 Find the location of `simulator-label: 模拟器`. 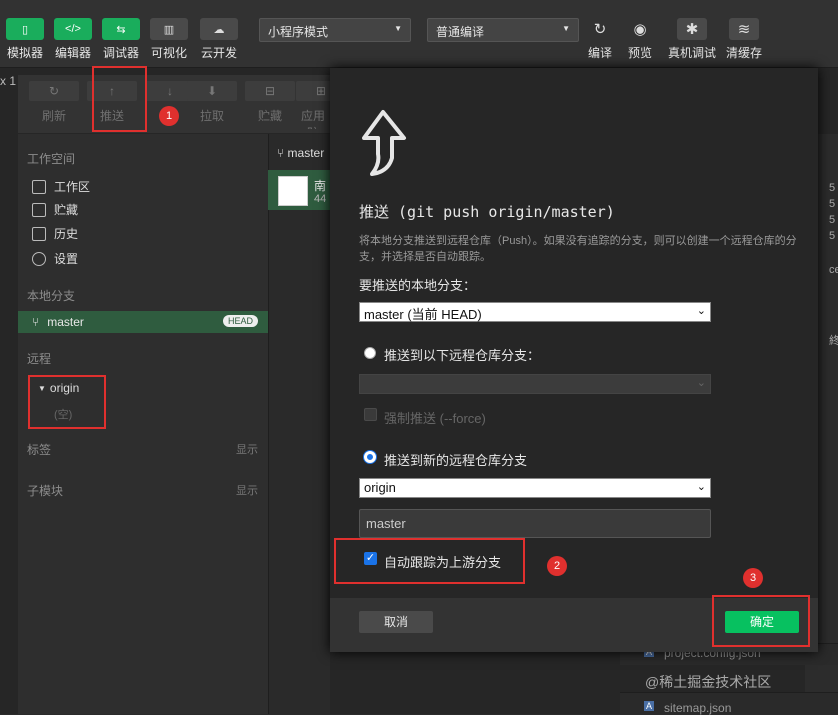

simulator-label: 模拟器 is located at coordinates (24, 53).